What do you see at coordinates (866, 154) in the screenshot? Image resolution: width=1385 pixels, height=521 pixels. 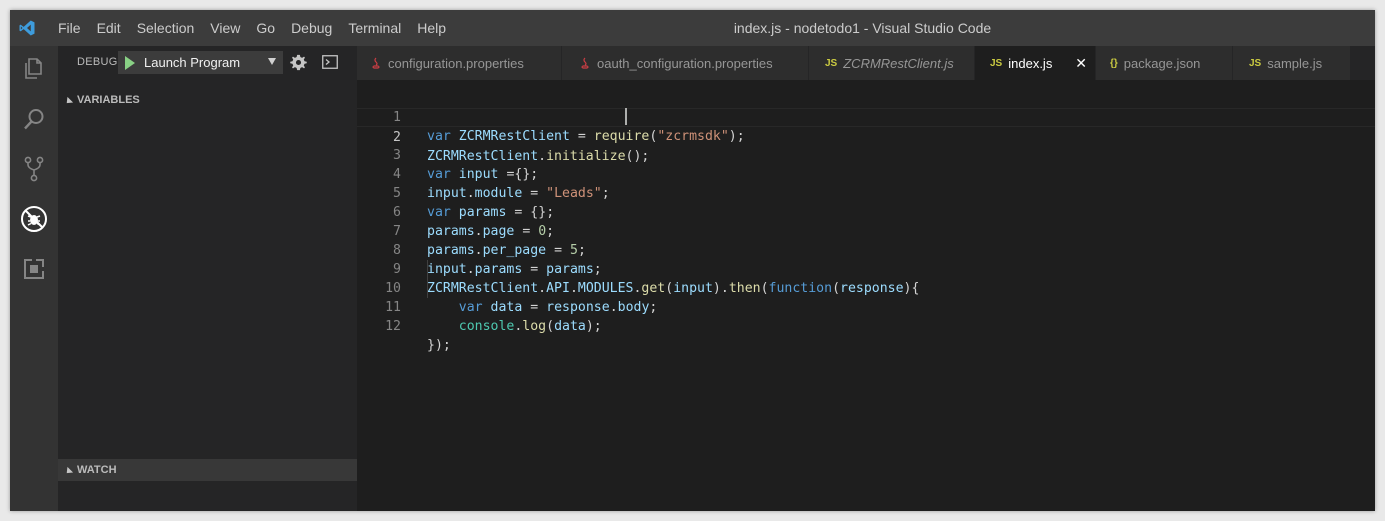 I see `code-line: 3 var input ={};` at bounding box center [866, 154].